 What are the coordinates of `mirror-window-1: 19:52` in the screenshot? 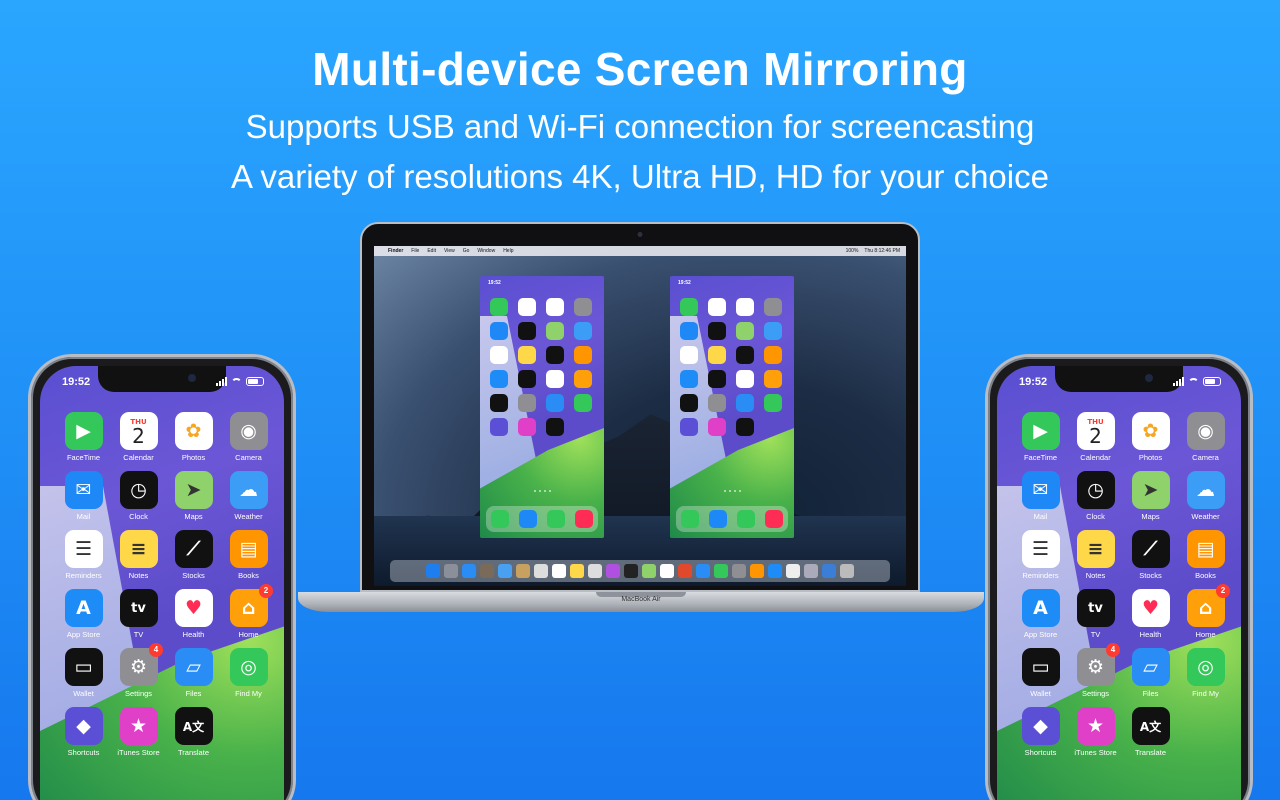 It's located at (542, 407).